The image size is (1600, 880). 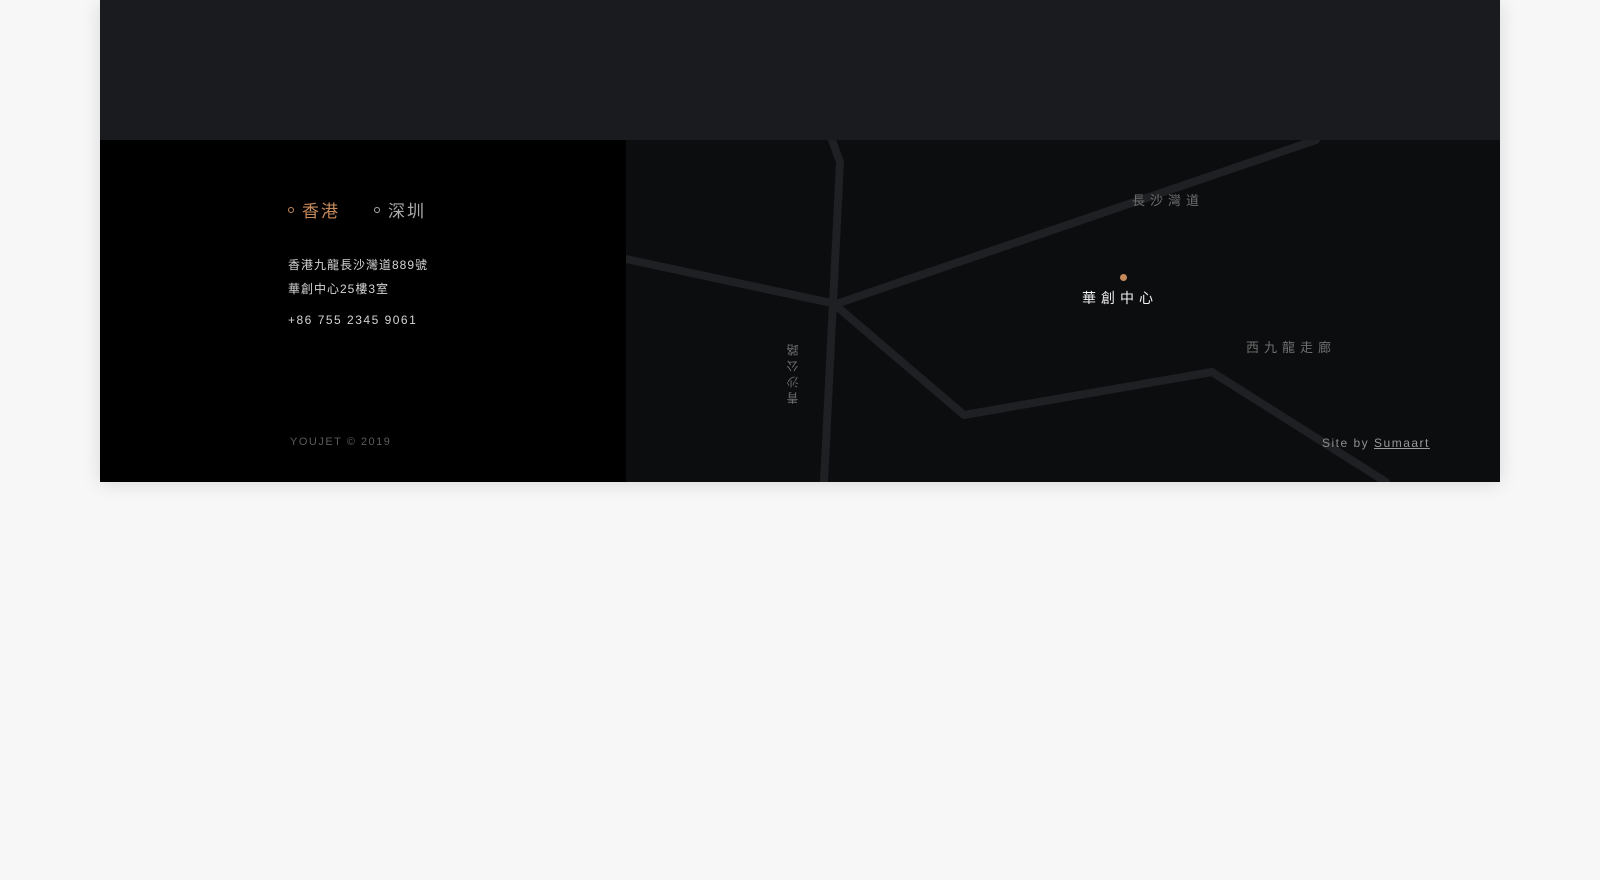 What do you see at coordinates (1120, 298) in the screenshot?
I see `map-label-office: 華創中心` at bounding box center [1120, 298].